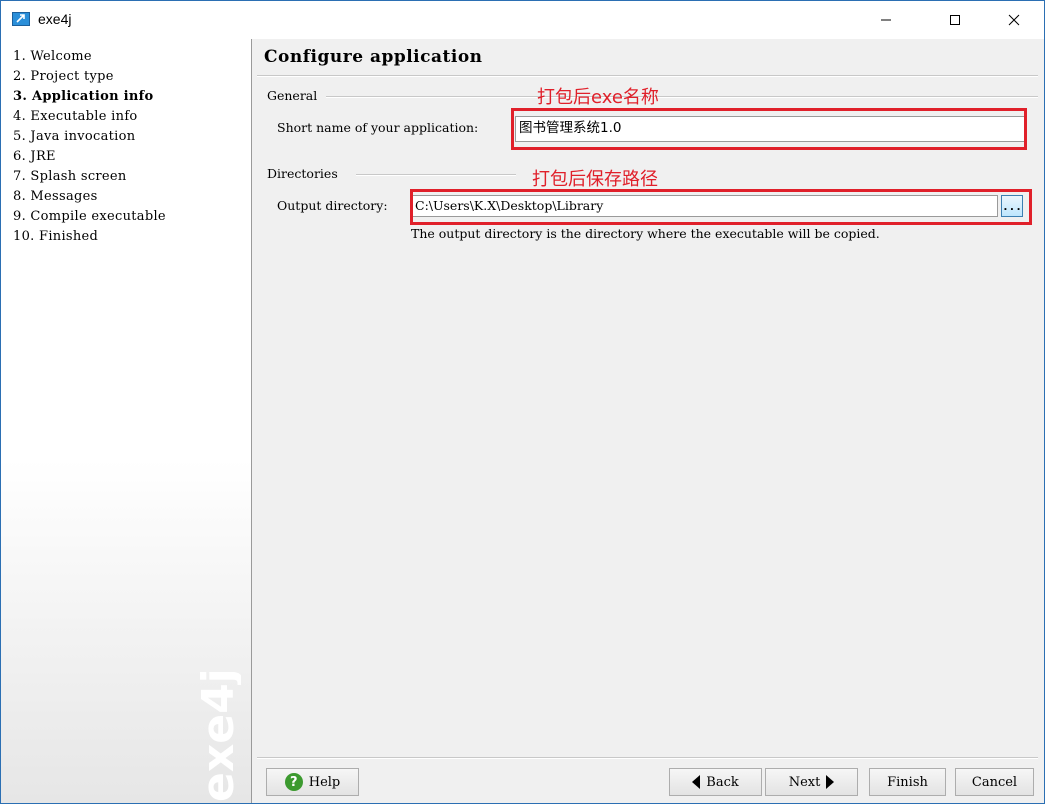 The width and height of the screenshot is (1045, 804). I want to click on maximize-button, so click(955, 20).